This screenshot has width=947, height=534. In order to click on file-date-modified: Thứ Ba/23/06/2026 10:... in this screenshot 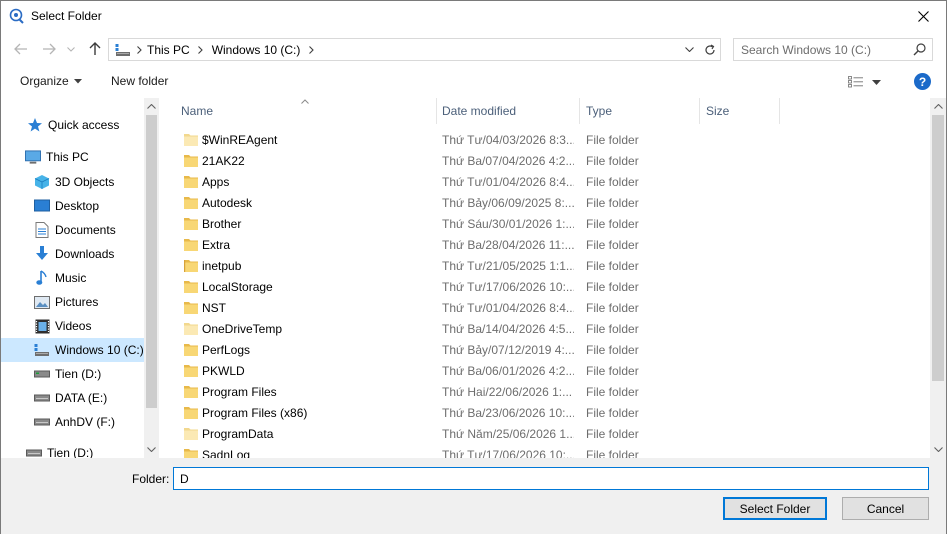, I will do `click(508, 412)`.